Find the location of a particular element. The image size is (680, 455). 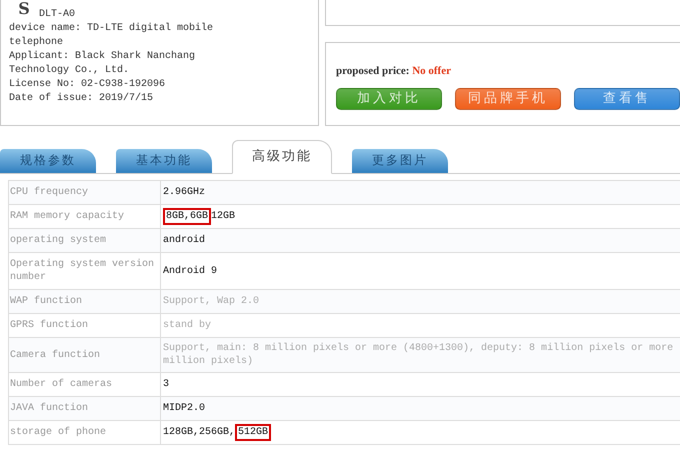

product-info-text: License No: 02-C938-192096 is located at coordinates (87, 85).